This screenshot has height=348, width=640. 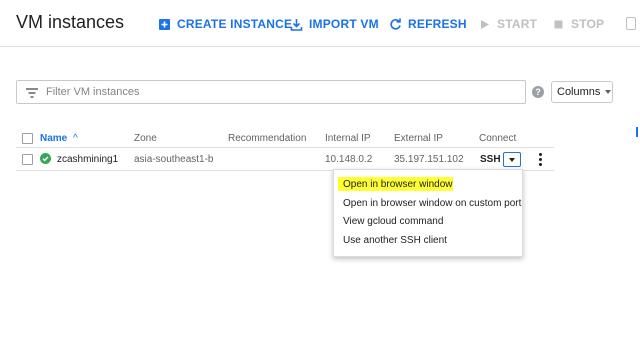 I want to click on start-label: START, so click(x=517, y=24).